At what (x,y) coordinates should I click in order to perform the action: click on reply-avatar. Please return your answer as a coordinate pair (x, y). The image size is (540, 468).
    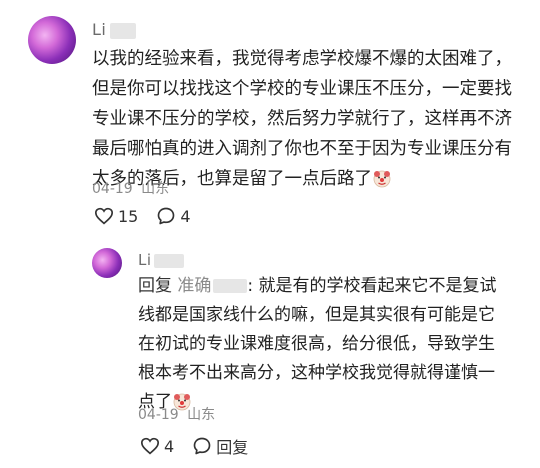
    Looking at the image, I should click on (107, 263).